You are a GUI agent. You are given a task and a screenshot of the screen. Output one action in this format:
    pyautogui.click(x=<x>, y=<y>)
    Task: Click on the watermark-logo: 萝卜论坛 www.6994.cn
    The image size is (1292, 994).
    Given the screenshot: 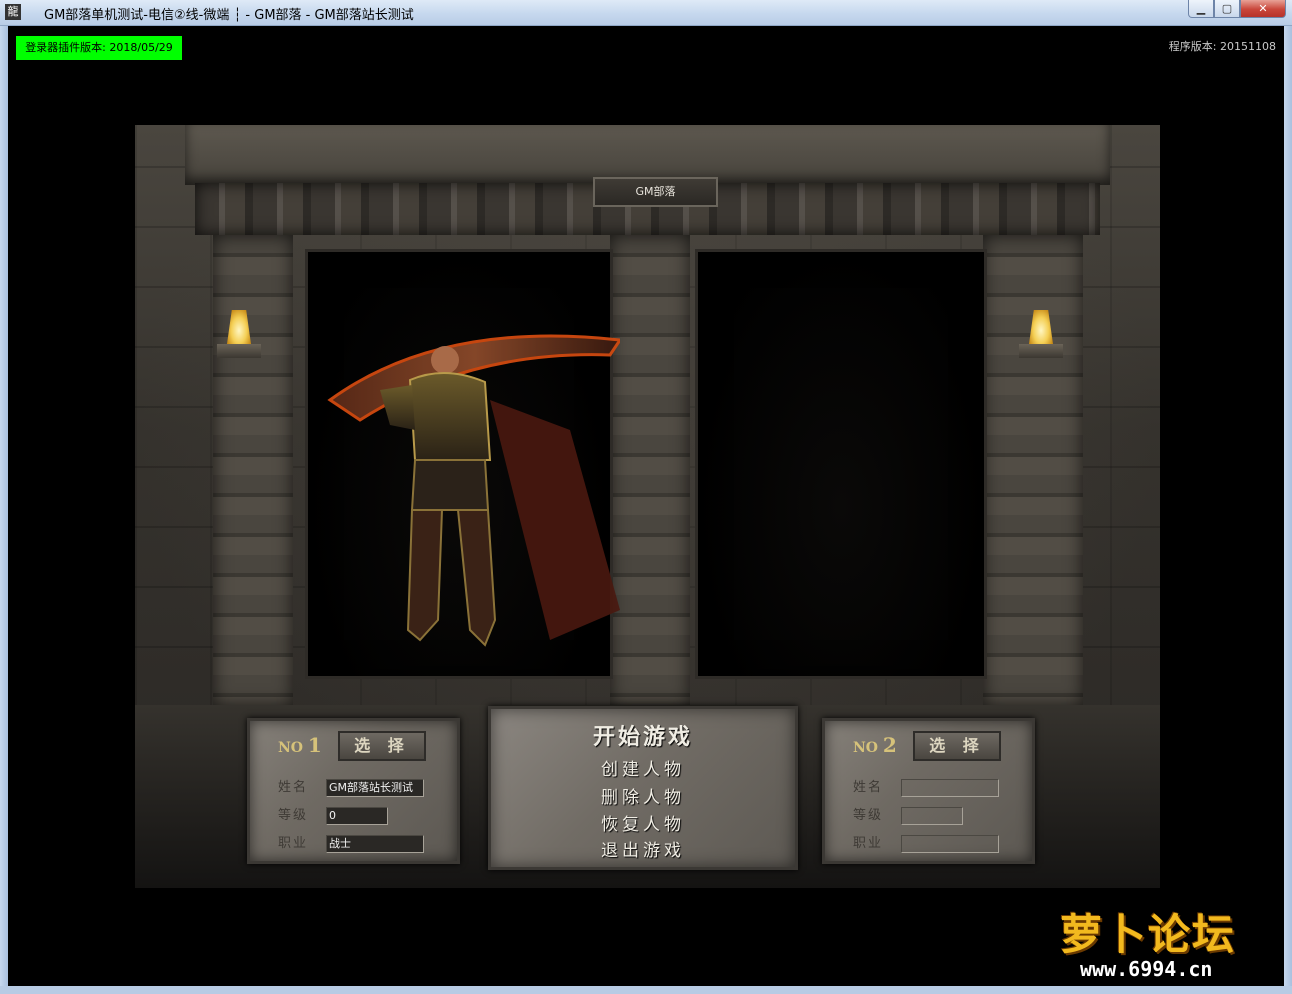 What is the action you would take?
    pyautogui.click(x=1160, y=940)
    